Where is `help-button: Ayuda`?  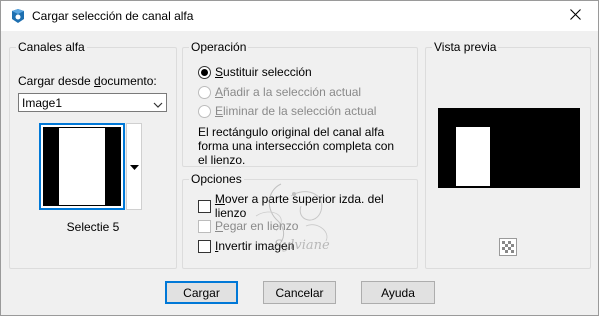
help-button: Ayuda is located at coordinates (398, 292).